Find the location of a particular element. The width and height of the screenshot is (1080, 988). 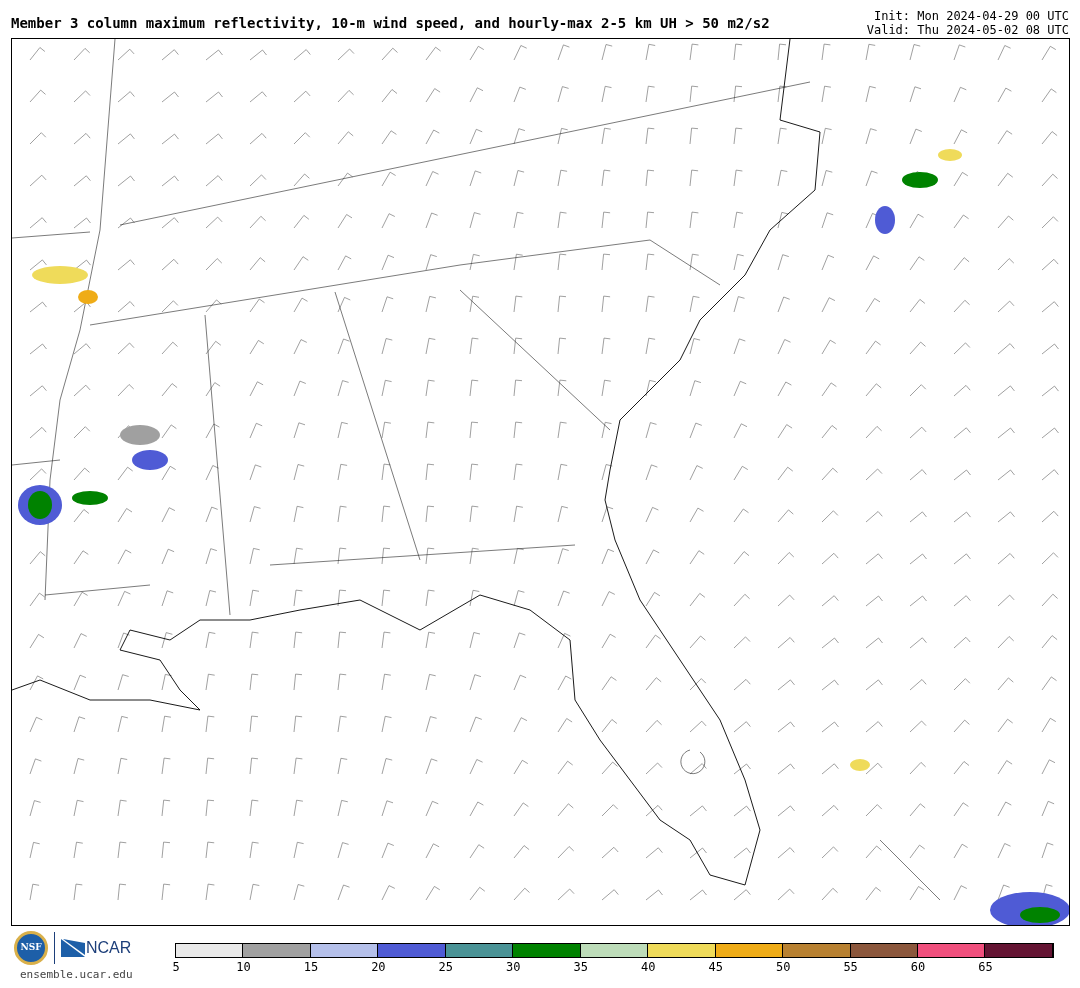

chart-title: Member 3 column maximum reflectivity, 10-m wind speed, and hourly-max 2-5 km UH > 50 m2/s2 is located at coordinates (390, 23).